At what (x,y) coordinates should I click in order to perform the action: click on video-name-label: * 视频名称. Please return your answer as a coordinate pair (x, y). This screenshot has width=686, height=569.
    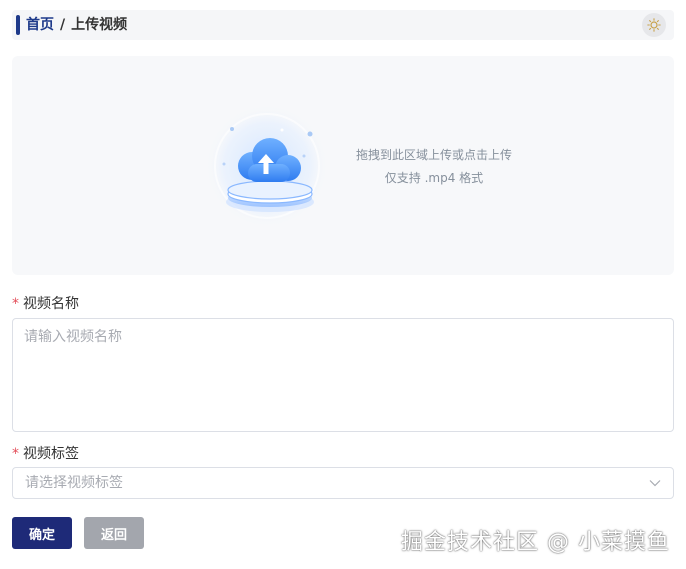
    Looking at the image, I should click on (45, 303).